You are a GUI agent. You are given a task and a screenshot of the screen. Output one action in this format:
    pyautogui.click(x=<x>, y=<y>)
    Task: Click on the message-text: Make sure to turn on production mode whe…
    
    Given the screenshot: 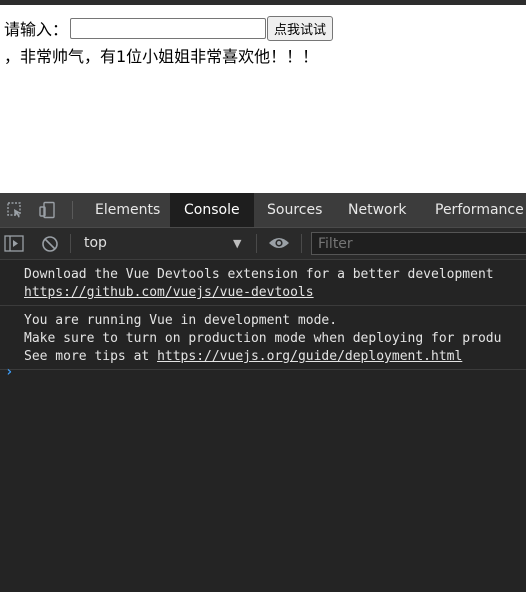 What is the action you would take?
    pyautogui.click(x=263, y=338)
    